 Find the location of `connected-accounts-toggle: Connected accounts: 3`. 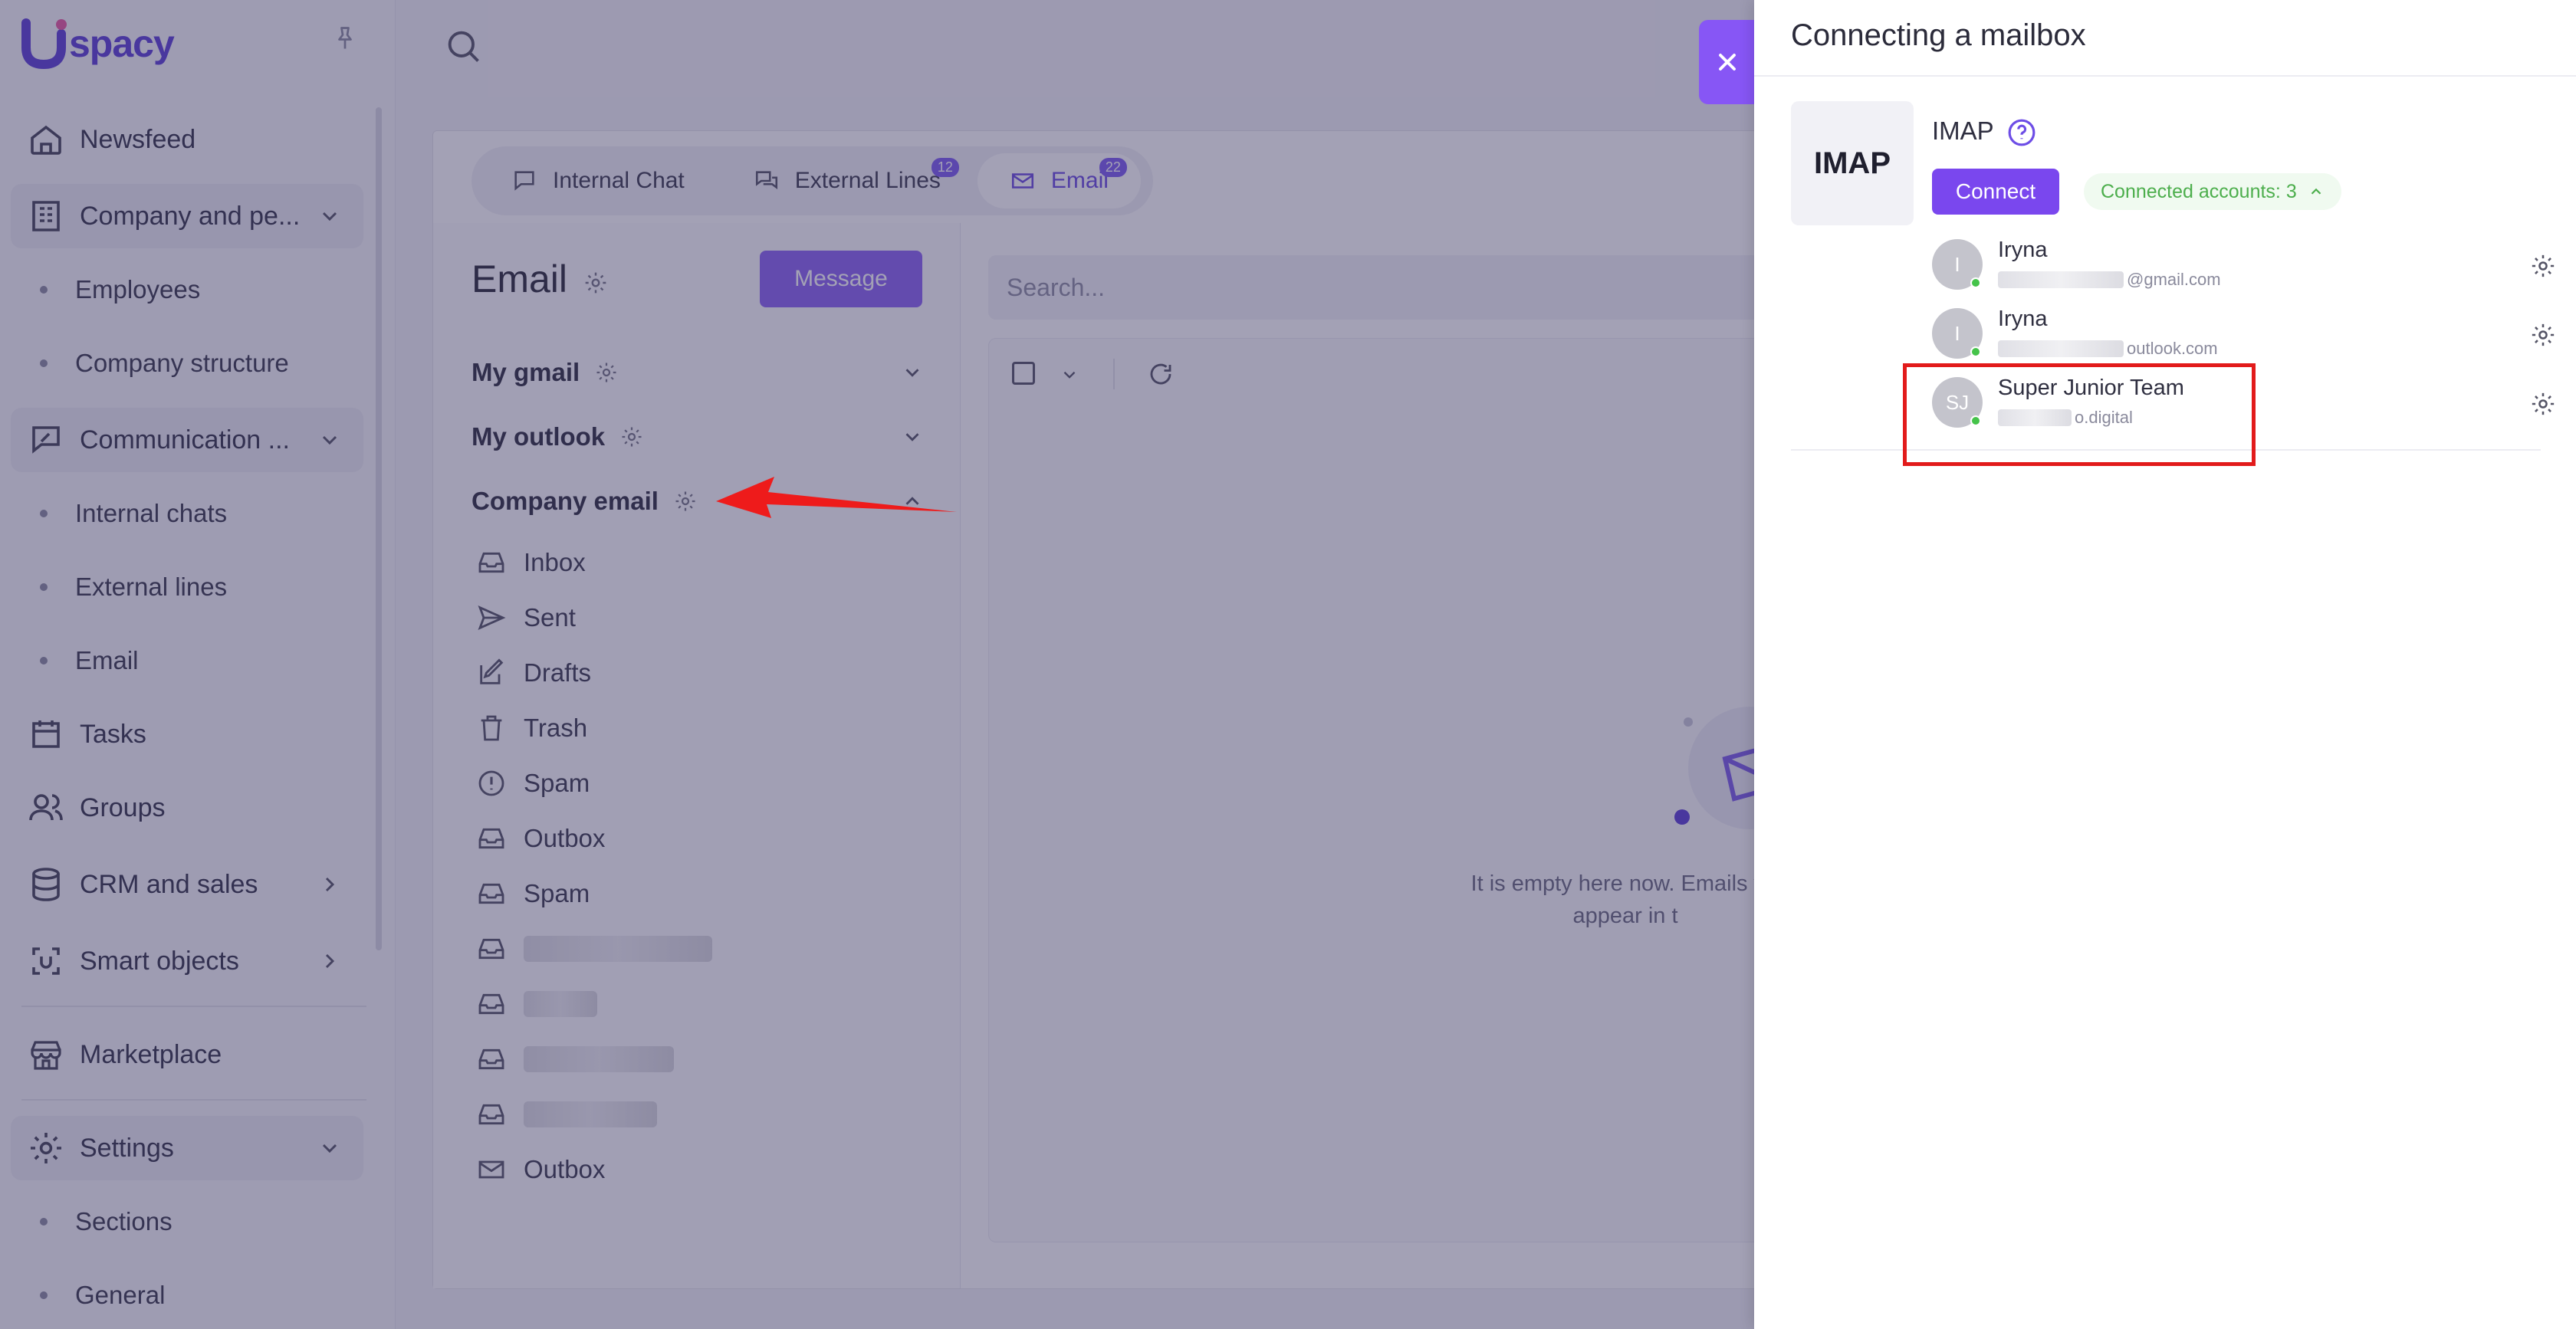

connected-accounts-toggle: Connected accounts: 3 is located at coordinates (2213, 191).